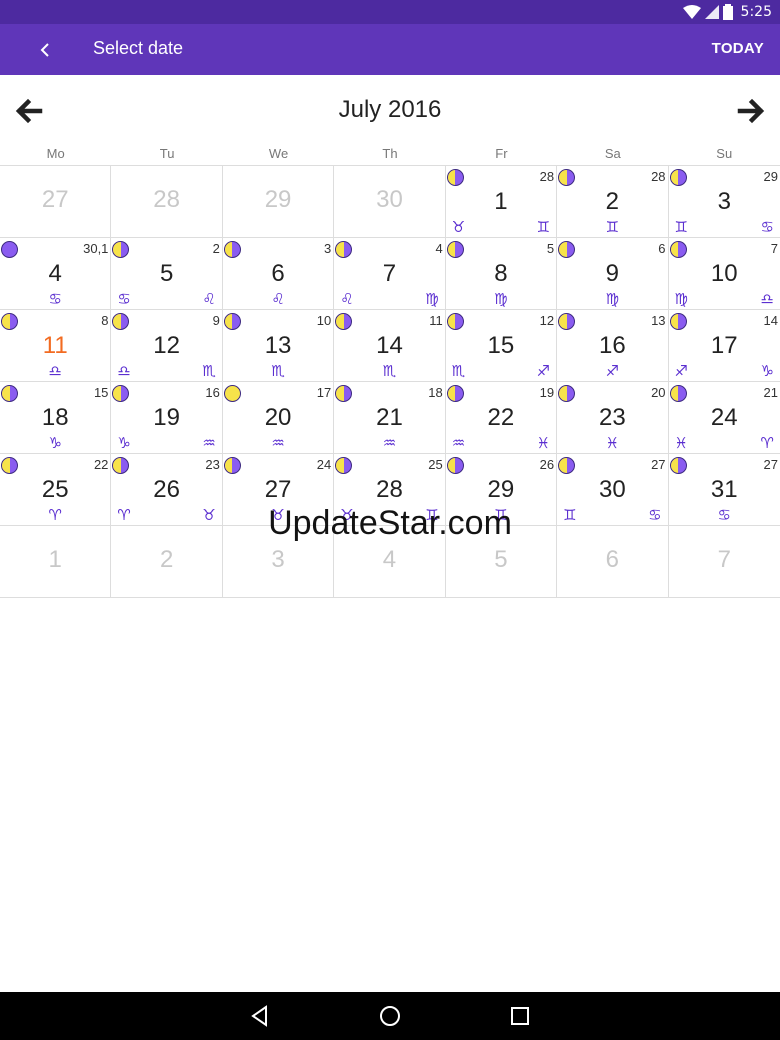 The height and width of the screenshot is (1040, 780). I want to click on lunar-day-label: 5, so click(550, 248).